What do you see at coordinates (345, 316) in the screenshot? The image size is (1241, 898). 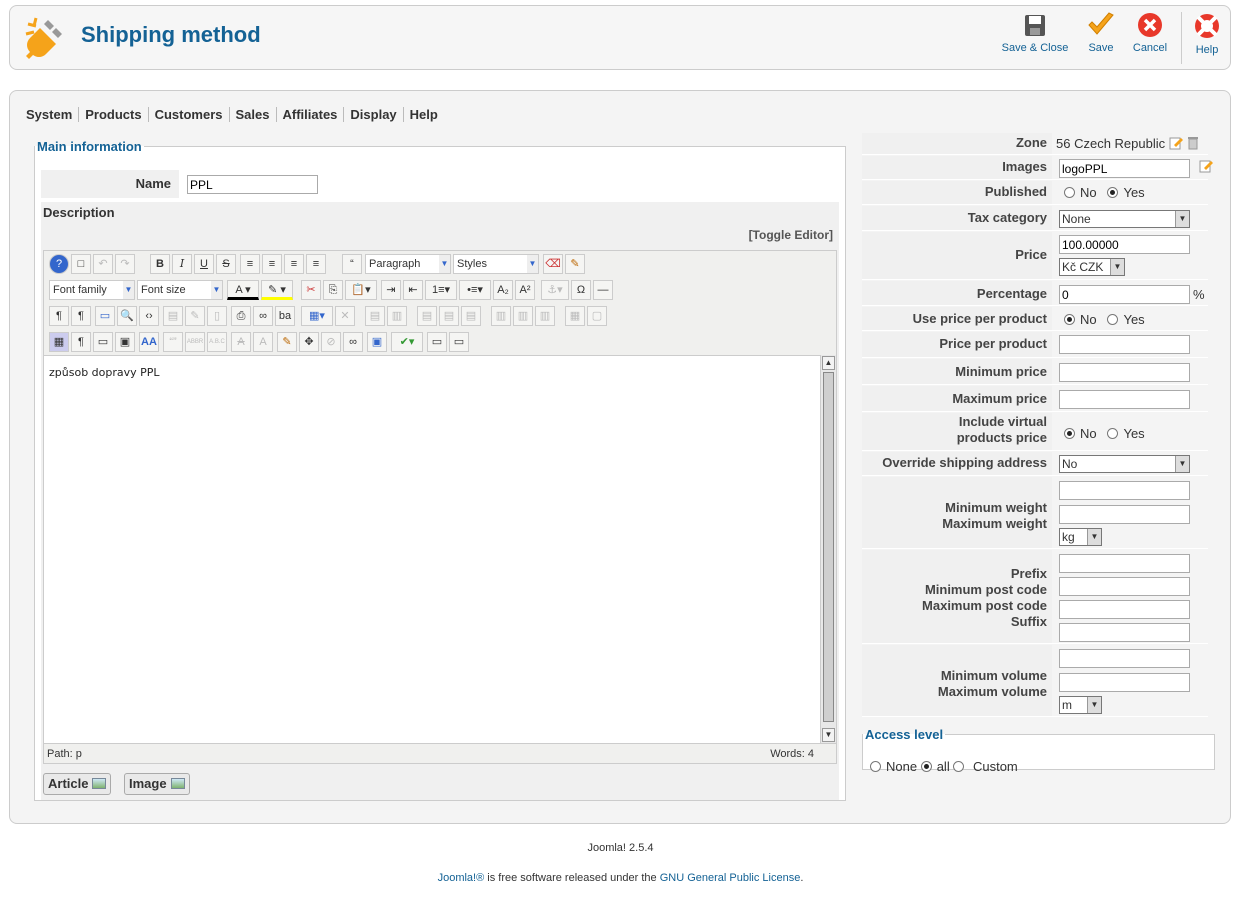 I see `table-delete-icon: ✕` at bounding box center [345, 316].